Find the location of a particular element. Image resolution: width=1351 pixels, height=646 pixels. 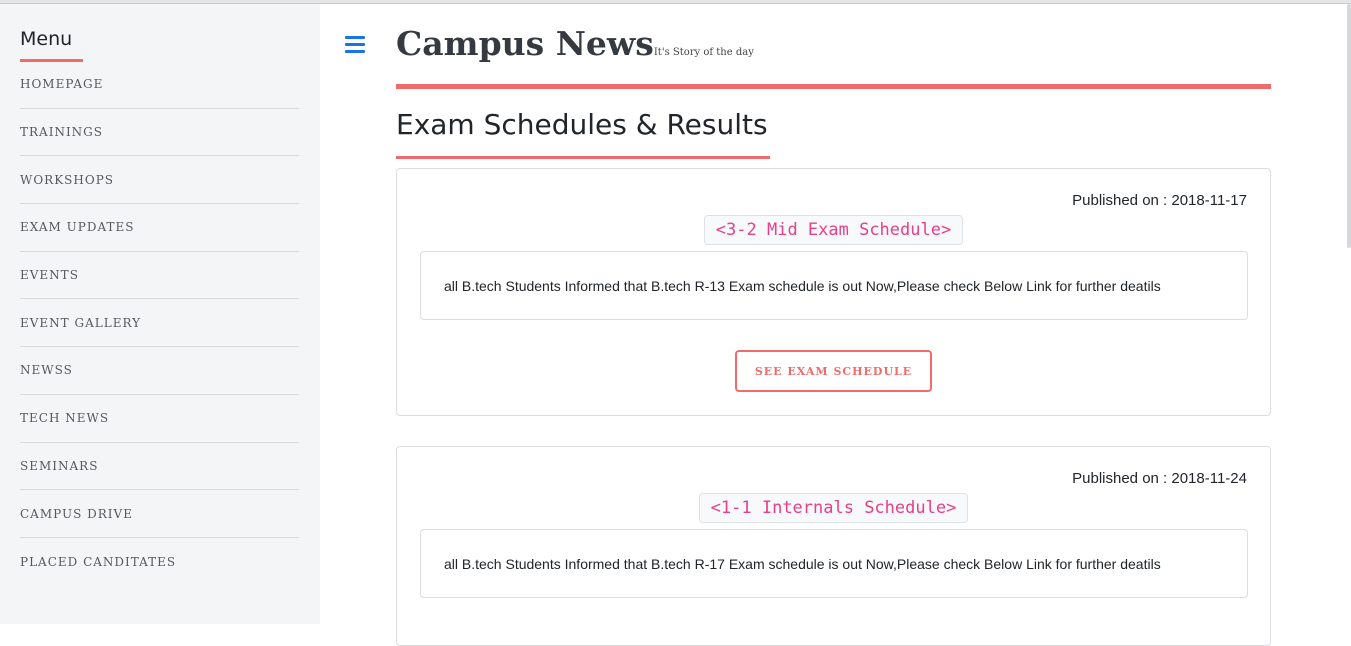

sidebar-item-label: WORKSHOPS is located at coordinates (67, 180).